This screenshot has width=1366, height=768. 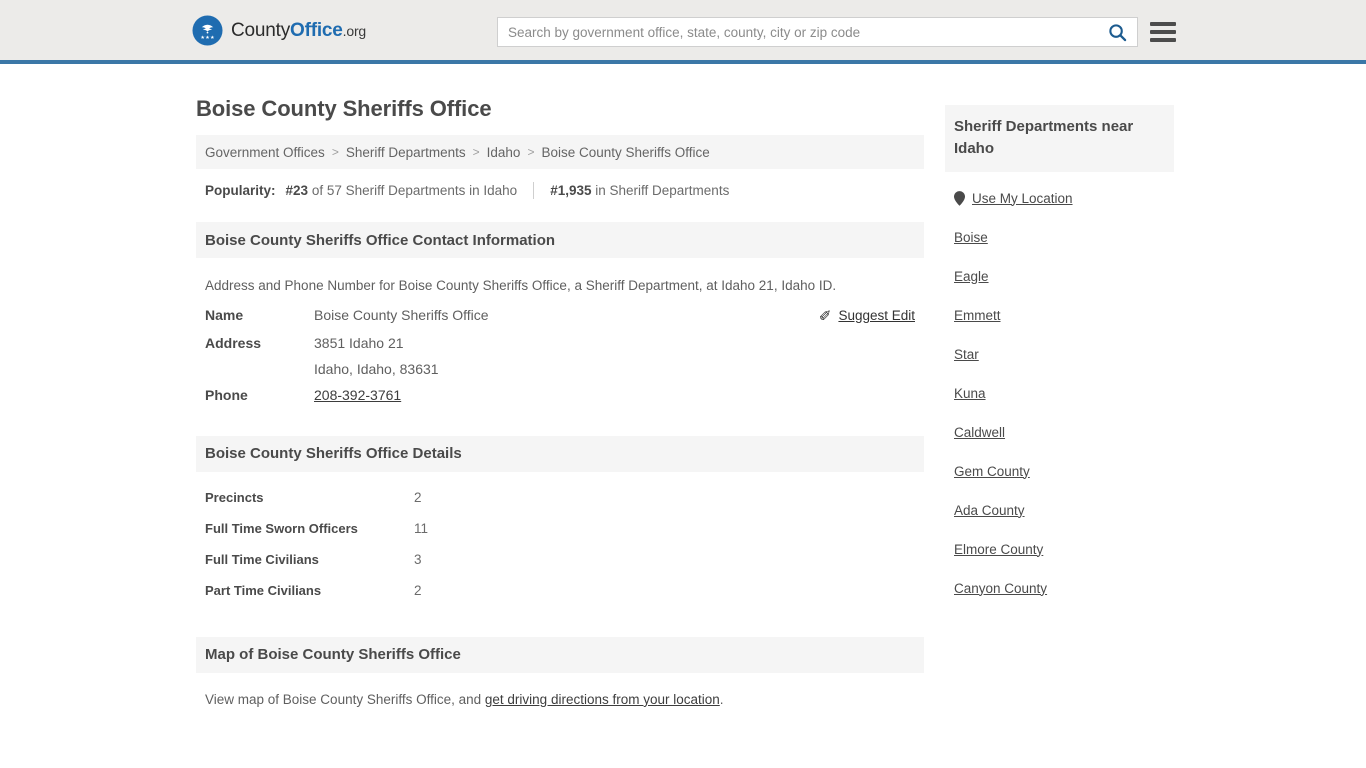 I want to click on details-row: Full Time Sworn Officers 11, so click(x=560, y=536).